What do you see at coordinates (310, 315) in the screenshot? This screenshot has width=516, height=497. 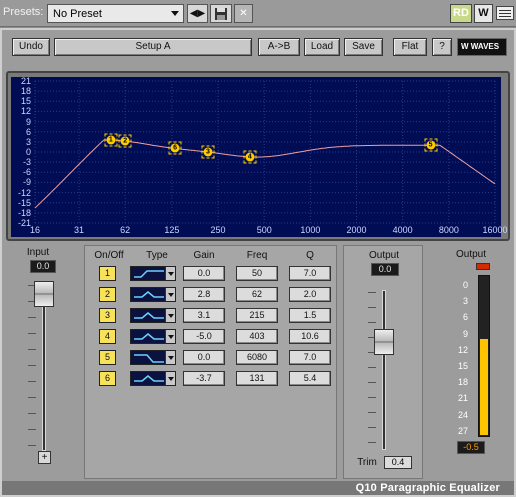 I see `band-q-value: 1.5` at bounding box center [310, 315].